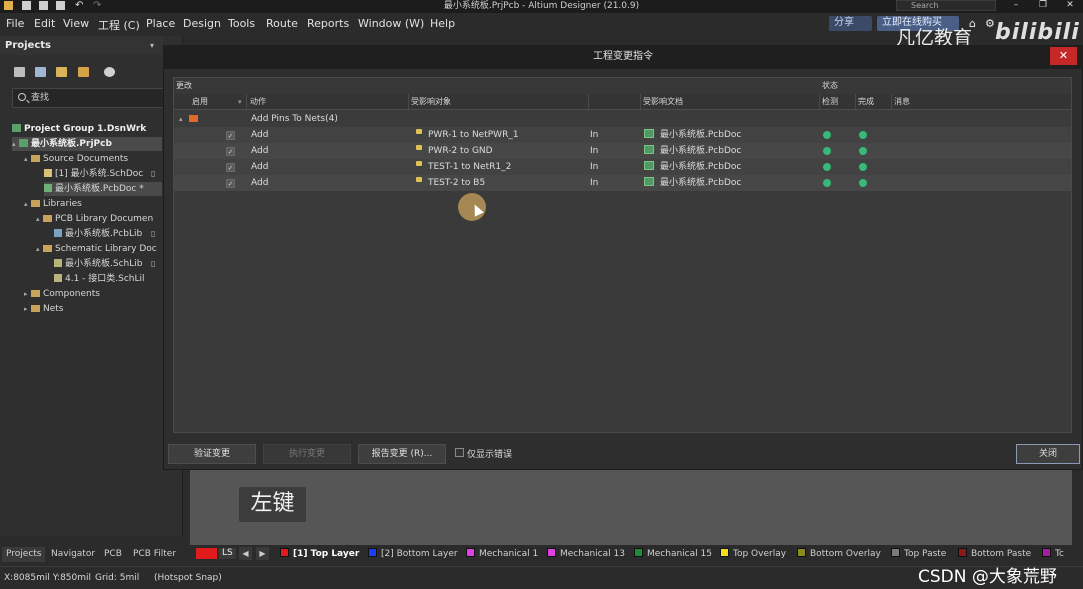 This screenshot has height=589, width=1083. I want to click on tree-item-schlib: 最小系统板.SchLib, so click(98, 264).